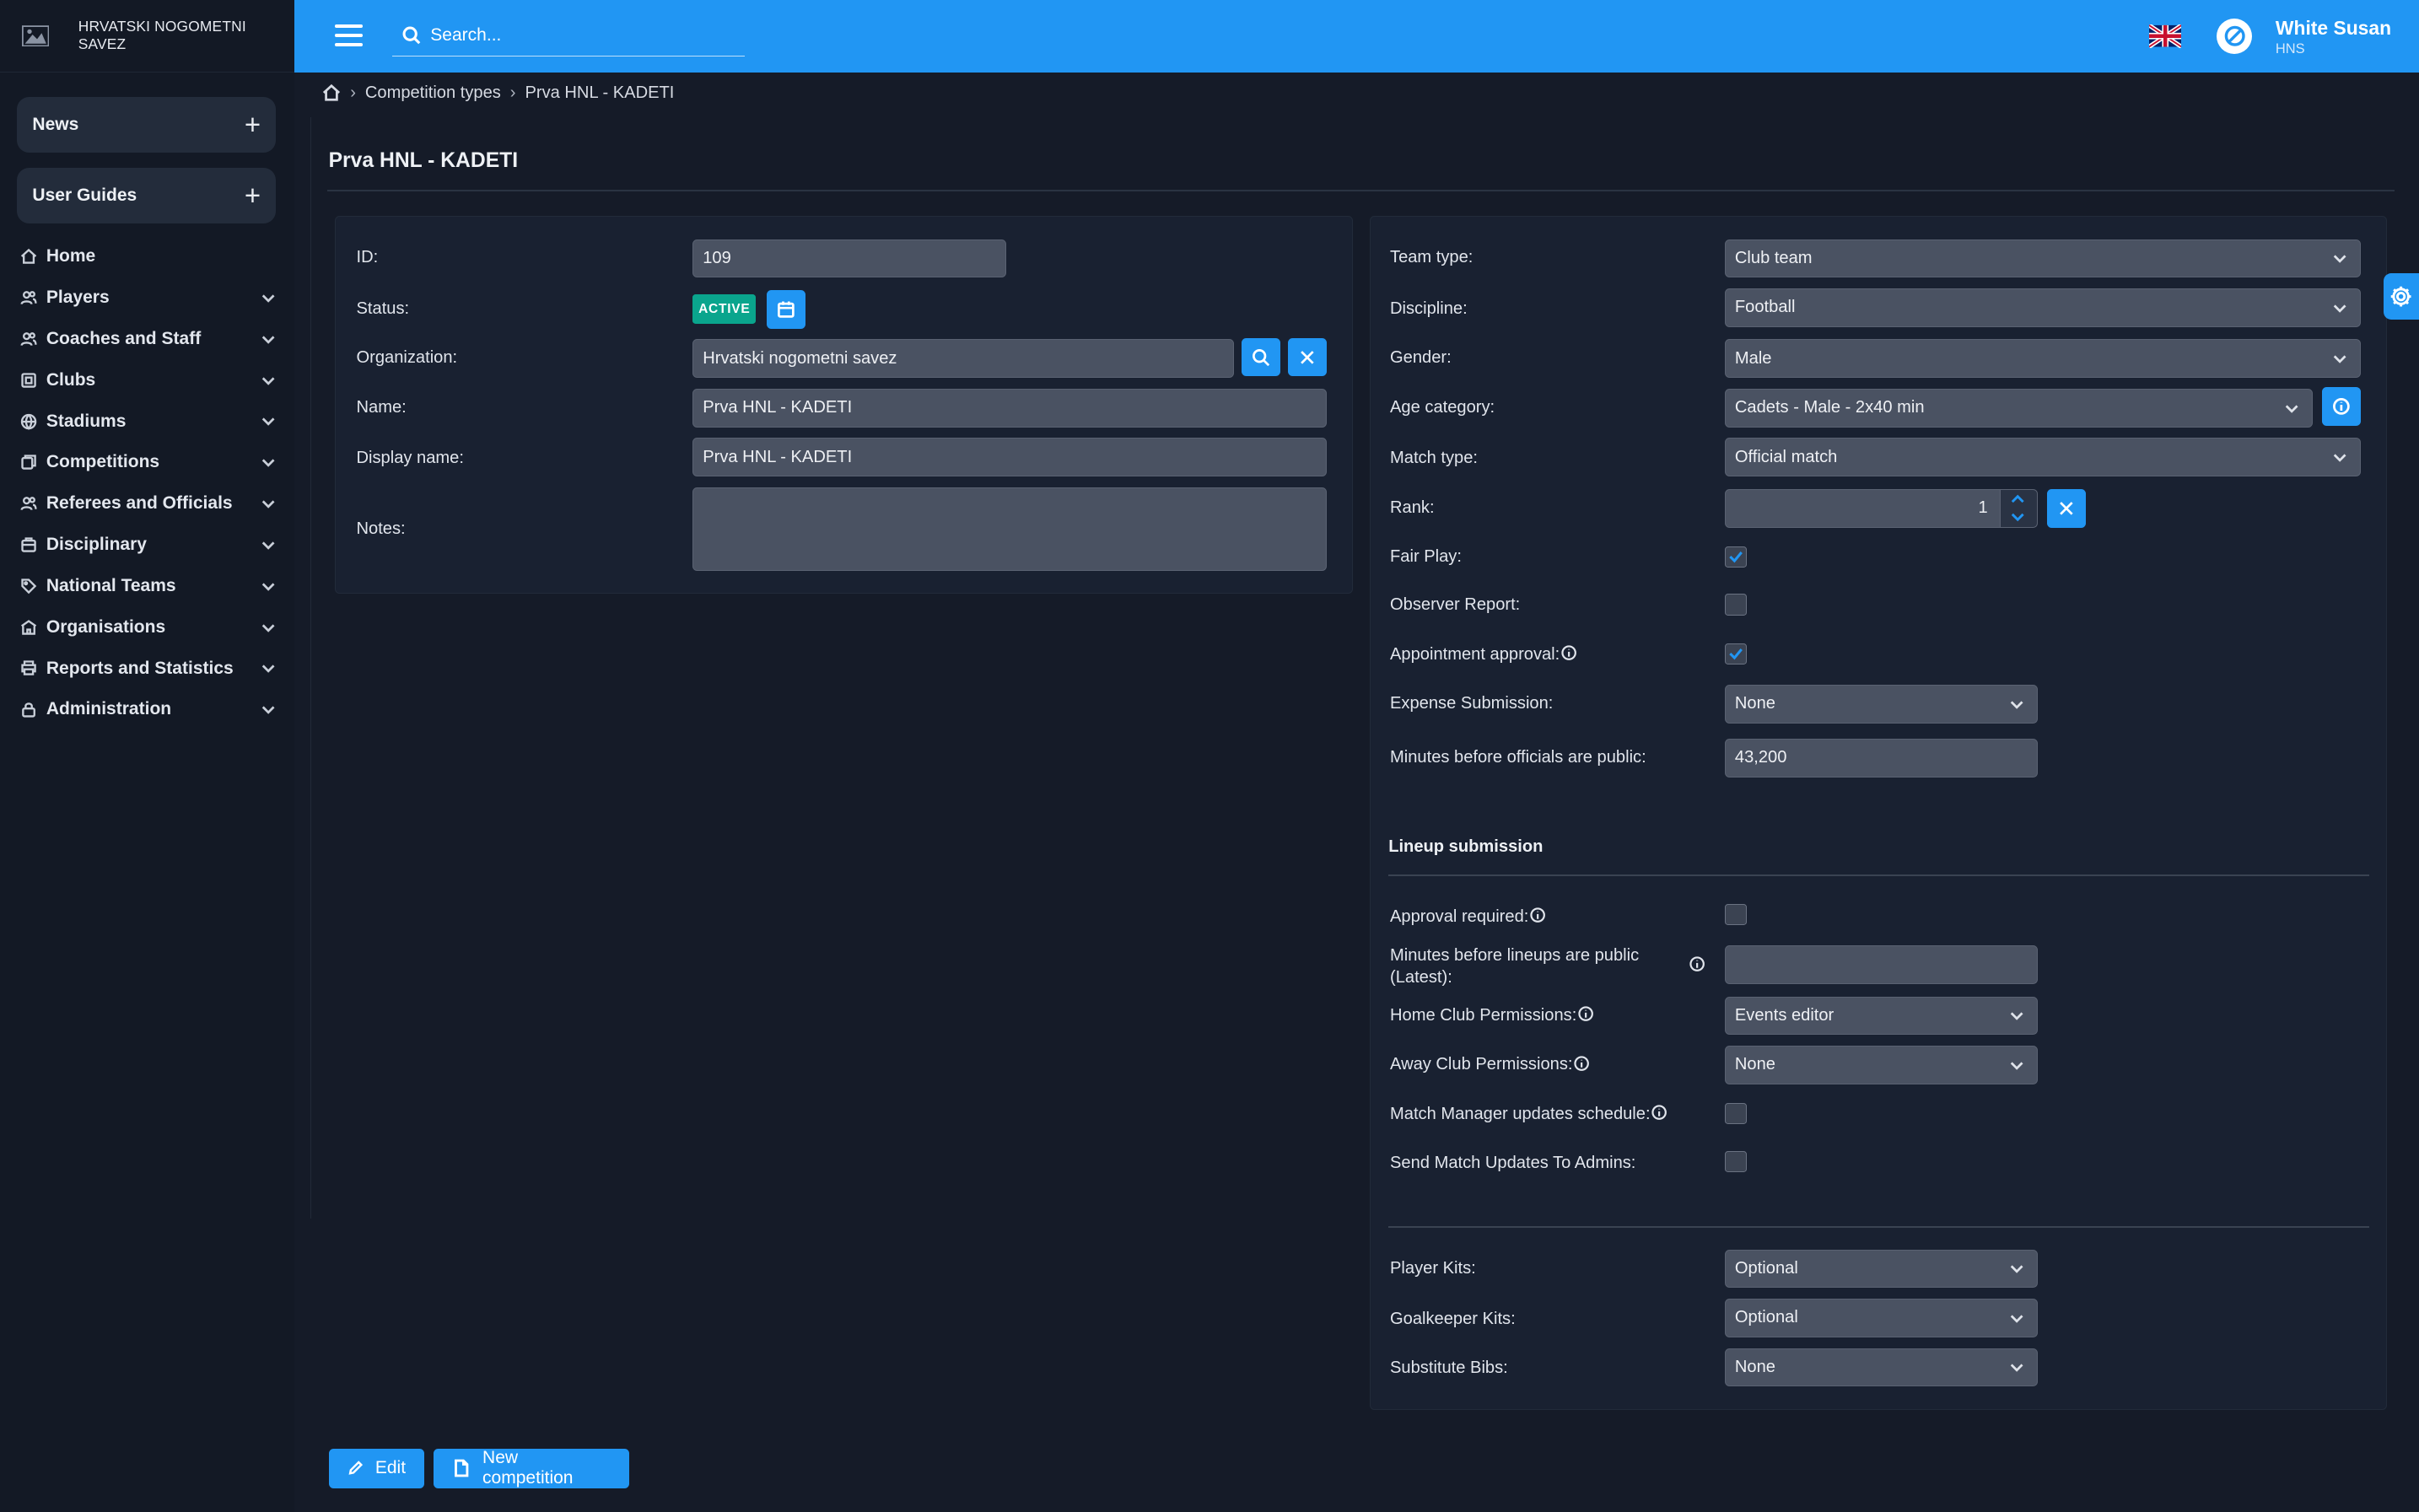 This screenshot has width=2419, height=1512. I want to click on minutes-officials-field: 43,200, so click(1881, 759).